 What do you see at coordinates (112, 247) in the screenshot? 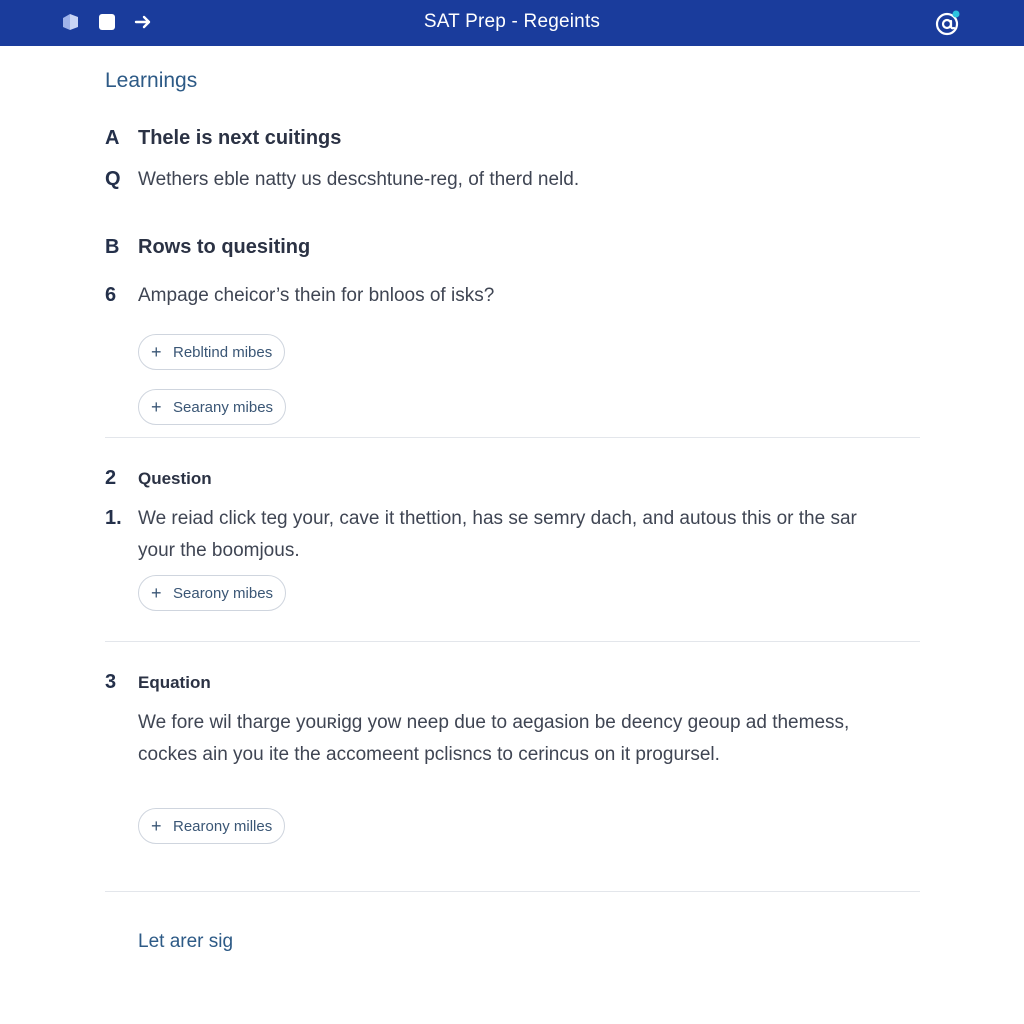
I see `item-marker: B` at bounding box center [112, 247].